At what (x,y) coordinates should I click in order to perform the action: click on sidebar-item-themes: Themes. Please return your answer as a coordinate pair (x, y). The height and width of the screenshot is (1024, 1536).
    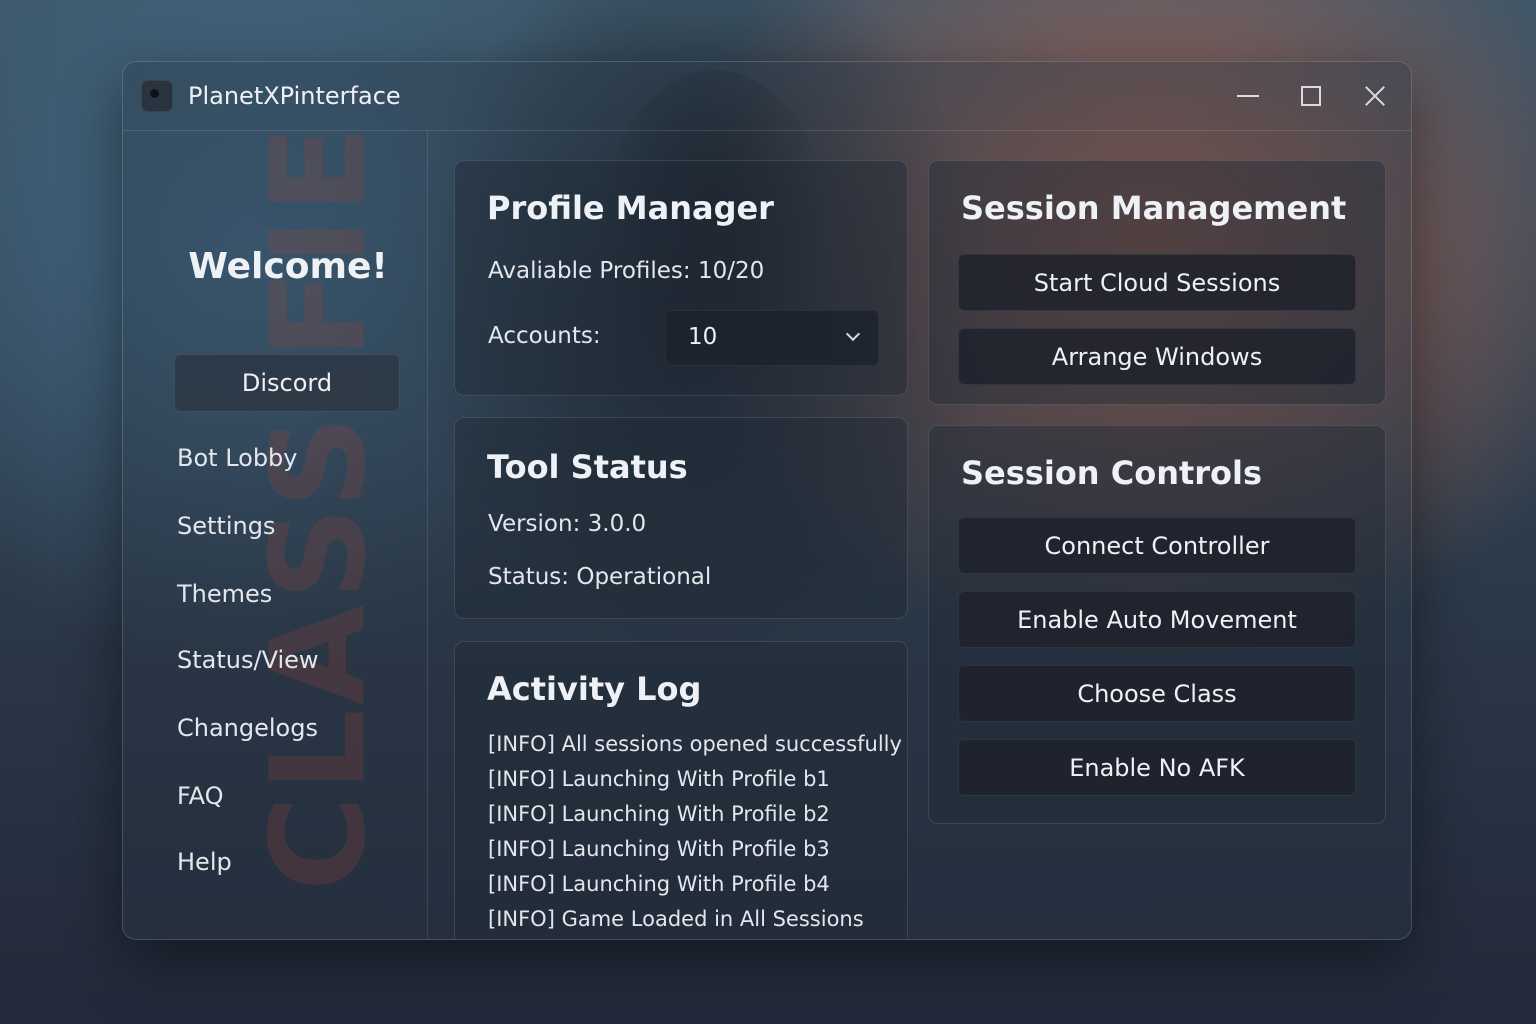
    Looking at the image, I should click on (224, 594).